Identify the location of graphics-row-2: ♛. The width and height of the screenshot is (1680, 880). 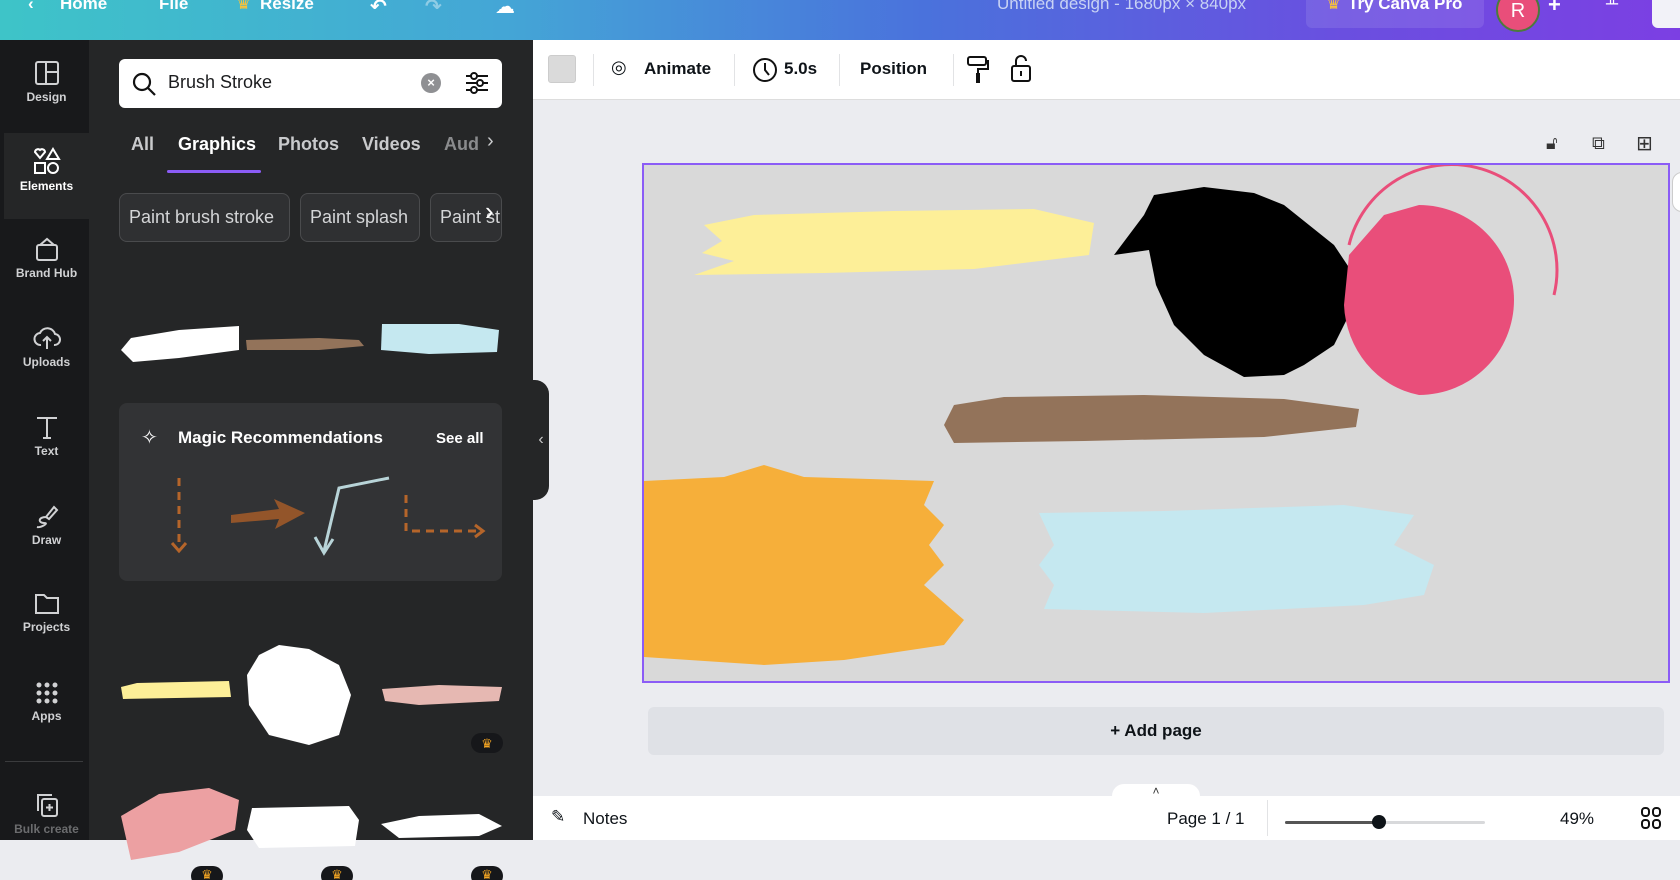
(312, 699).